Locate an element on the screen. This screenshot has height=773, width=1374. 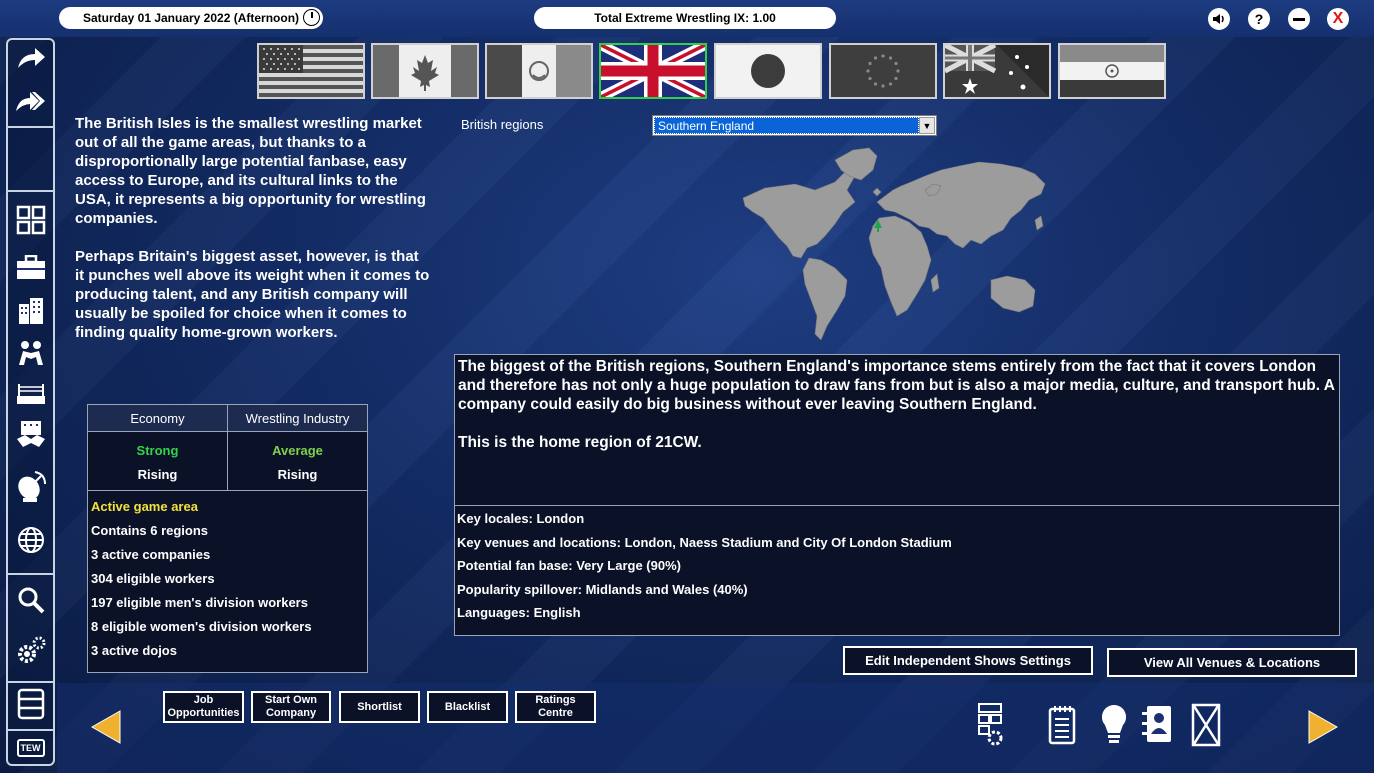
start-own-company-button: Start Own Company is located at coordinates (291, 707).